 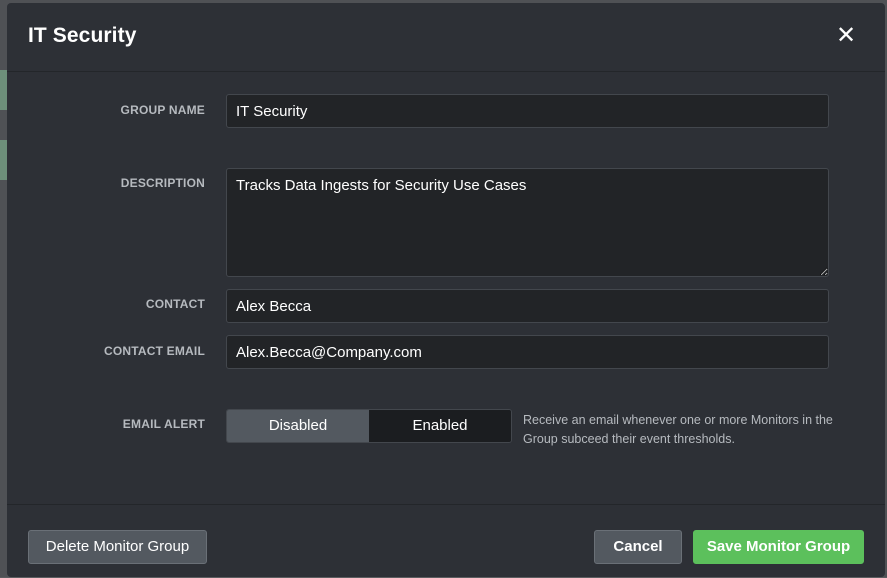 What do you see at coordinates (117, 547) in the screenshot?
I see `delete-monitor-group-button: Delete Monitor Group` at bounding box center [117, 547].